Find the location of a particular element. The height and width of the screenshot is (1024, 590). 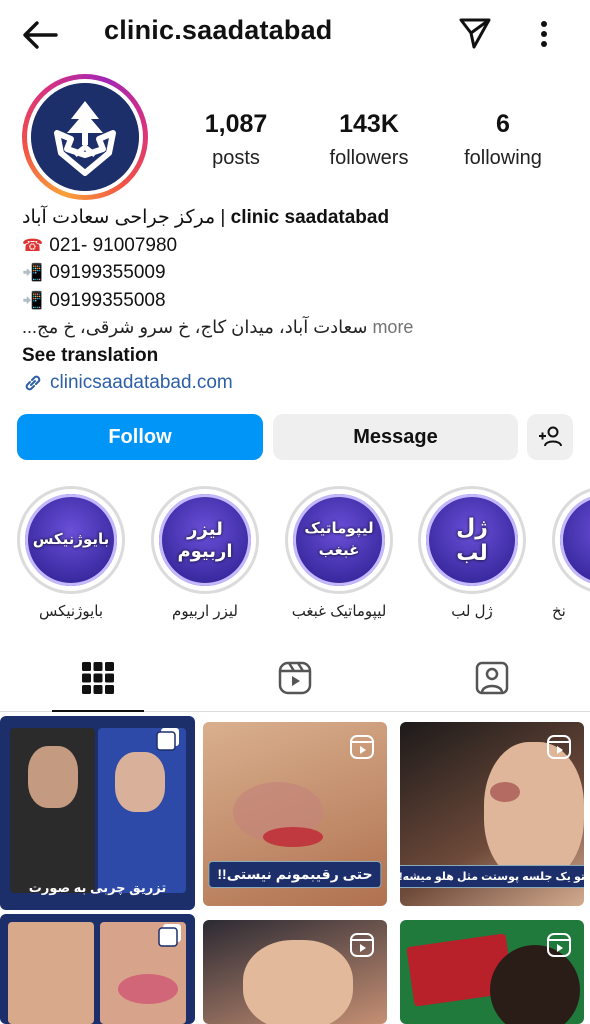

highlight-item: با نخ is located at coordinates (571, 553).